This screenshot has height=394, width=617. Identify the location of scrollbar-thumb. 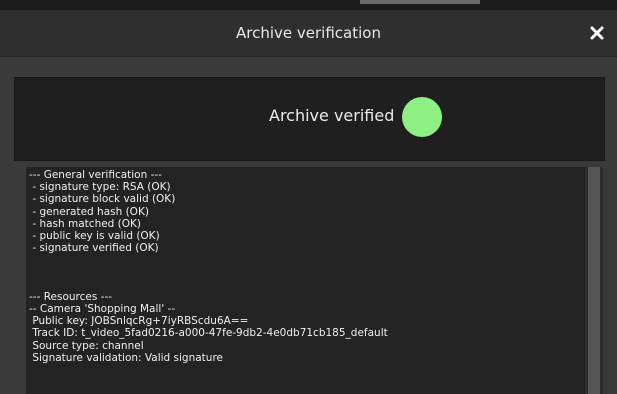
(594, 280).